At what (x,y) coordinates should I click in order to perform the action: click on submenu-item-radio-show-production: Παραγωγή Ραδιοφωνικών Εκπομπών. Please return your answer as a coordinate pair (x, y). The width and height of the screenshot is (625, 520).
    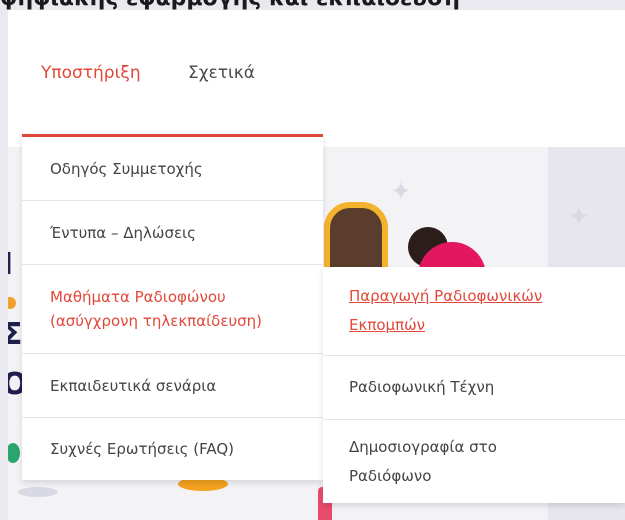
    Looking at the image, I should click on (474, 311).